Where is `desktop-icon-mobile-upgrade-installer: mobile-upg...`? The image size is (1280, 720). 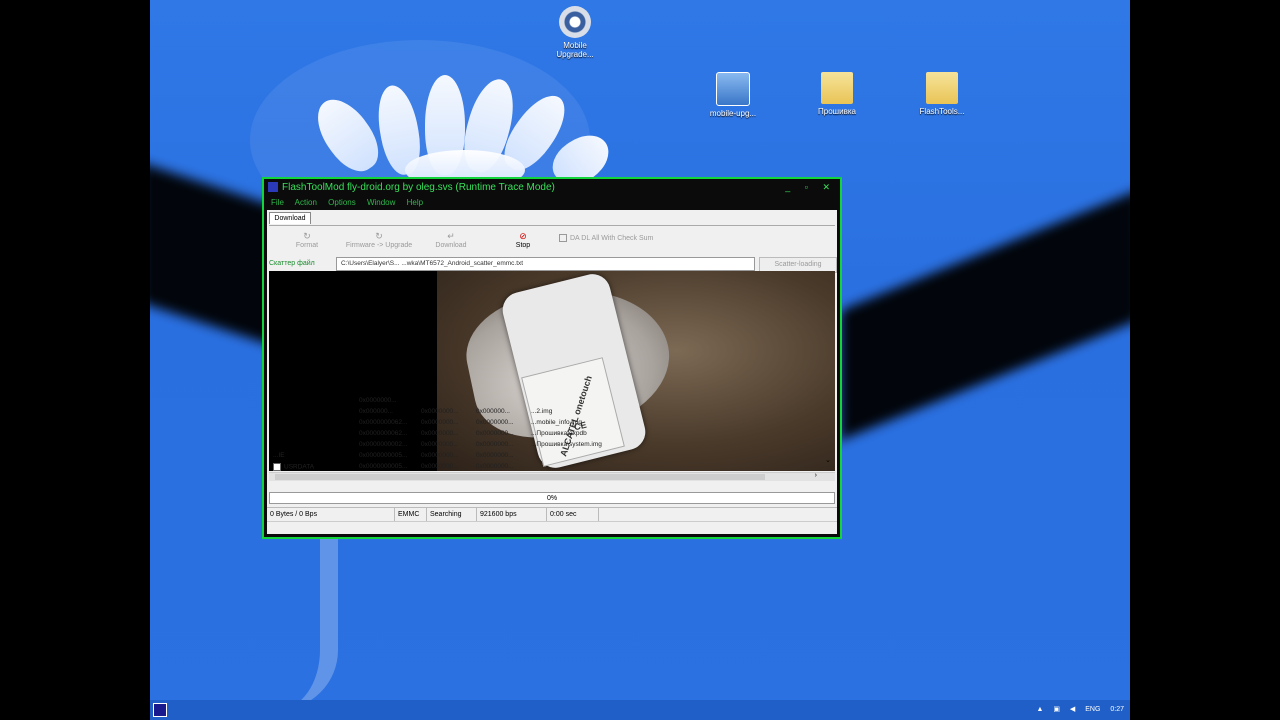 desktop-icon-mobile-upgrade-installer: mobile-upg... is located at coordinates (733, 95).